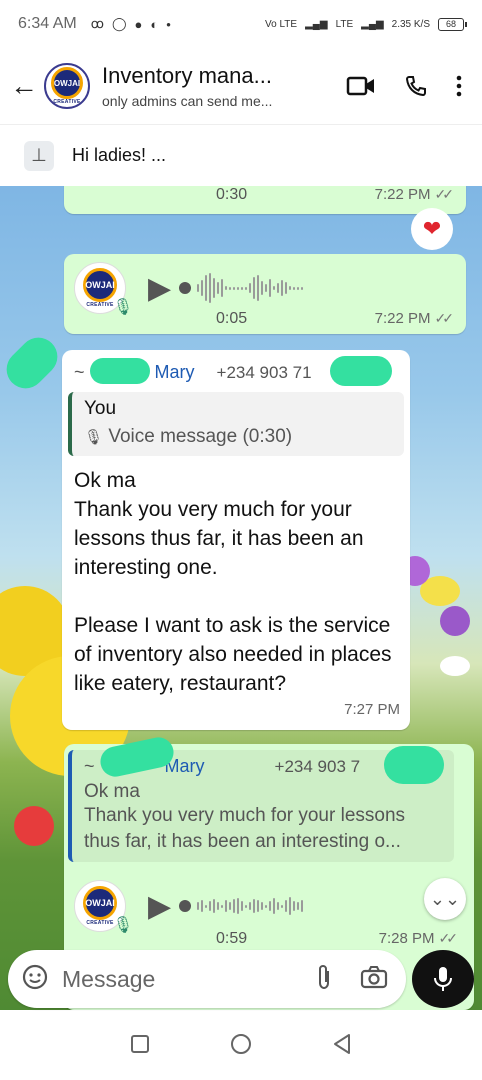 This screenshot has width=482, height=1080. Describe the element at coordinates (232, 318) in the screenshot. I see `voice-duration: 0:05` at that location.